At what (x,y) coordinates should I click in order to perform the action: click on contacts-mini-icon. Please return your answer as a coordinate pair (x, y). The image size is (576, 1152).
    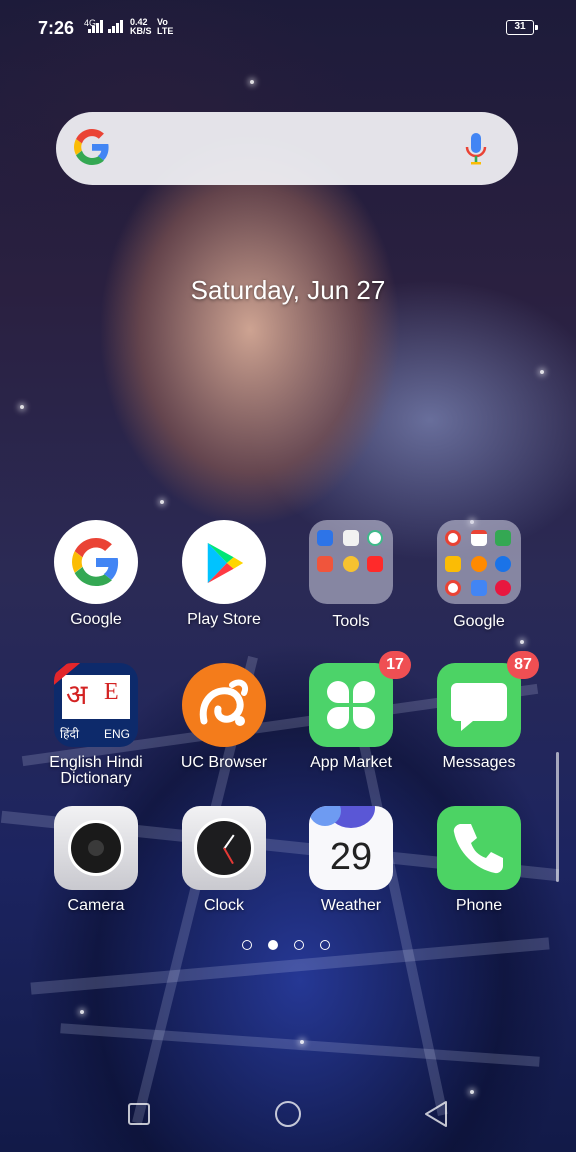
    Looking at the image, I should click on (325, 538).